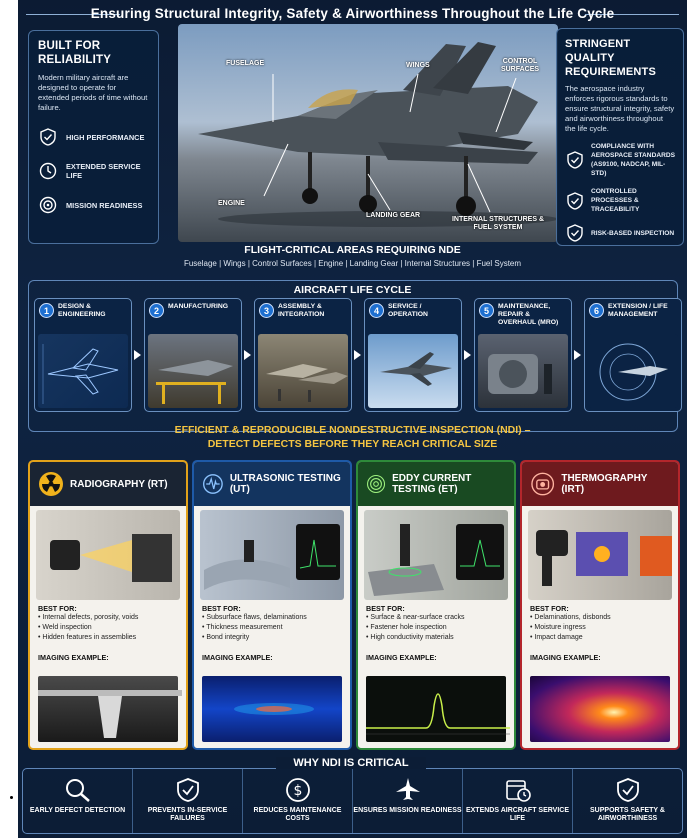  What do you see at coordinates (266, 310) in the screenshot?
I see `stage-number: 3` at bounding box center [266, 310].